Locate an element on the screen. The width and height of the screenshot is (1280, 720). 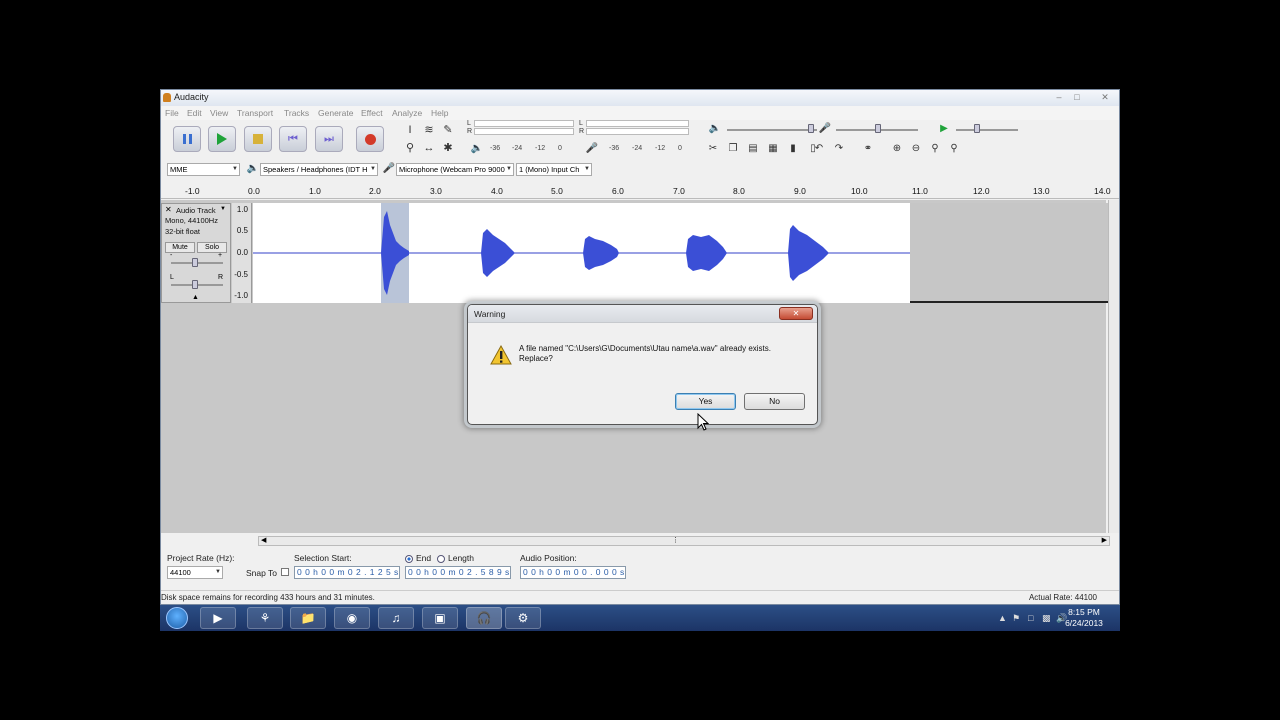
record-scale-24: -24 is located at coordinates (637, 148).